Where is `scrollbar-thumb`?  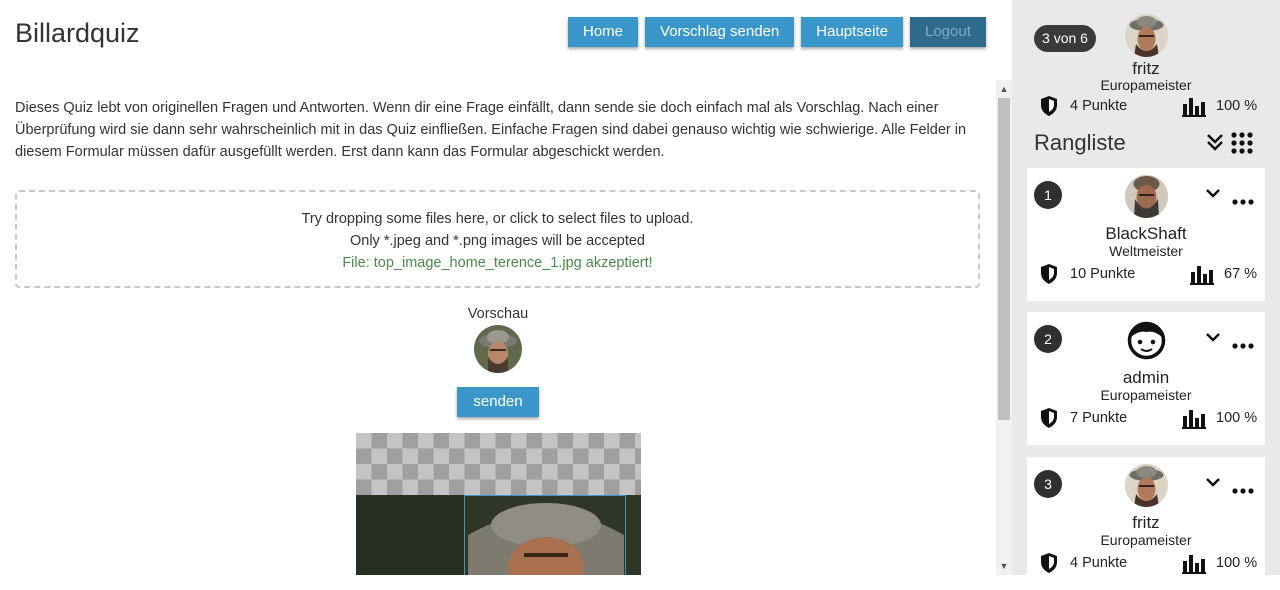 scrollbar-thumb is located at coordinates (1004, 259).